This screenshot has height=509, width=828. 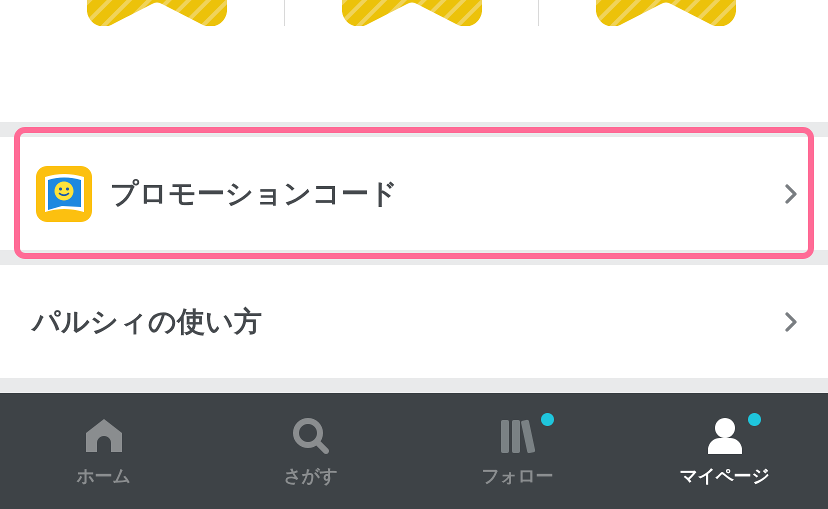 What do you see at coordinates (724, 451) in the screenshot?
I see `tab-bar-item: マイページ` at bounding box center [724, 451].